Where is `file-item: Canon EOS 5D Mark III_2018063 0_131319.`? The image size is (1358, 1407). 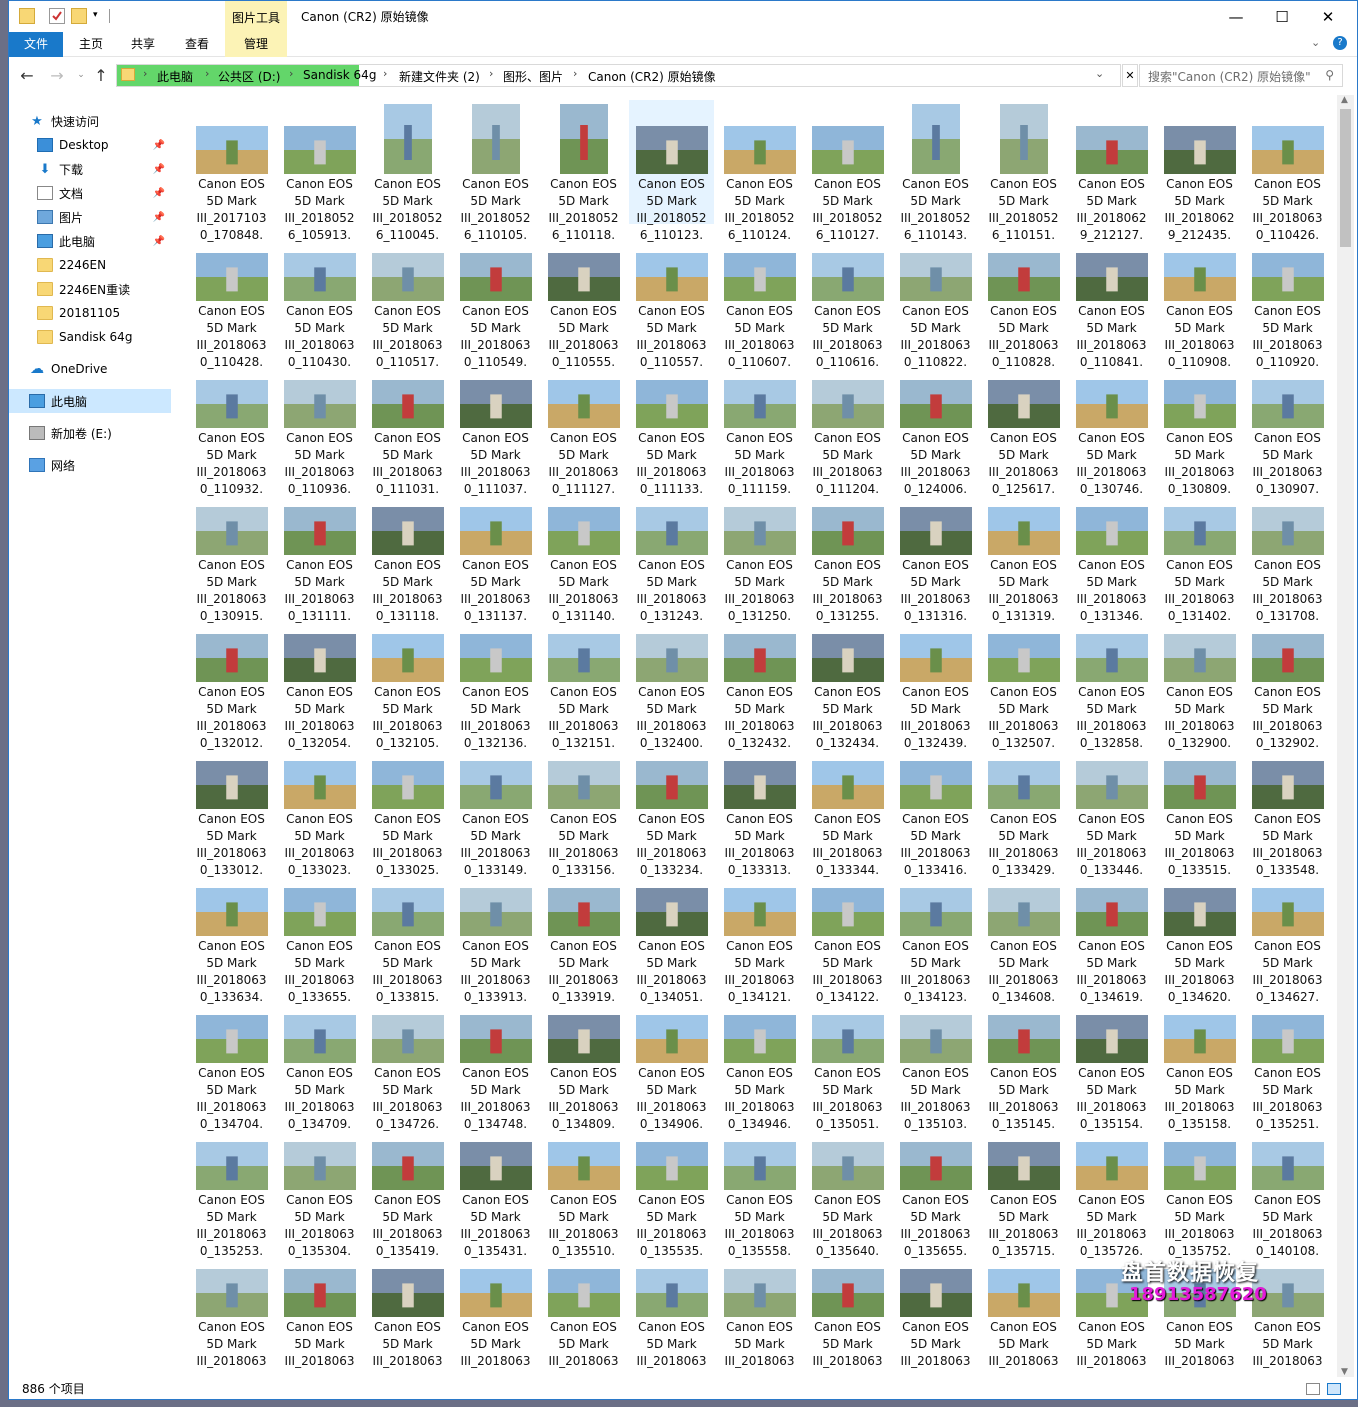 file-item: Canon EOS 5D Mark III_2018063 0_131319. is located at coordinates (1023, 552).